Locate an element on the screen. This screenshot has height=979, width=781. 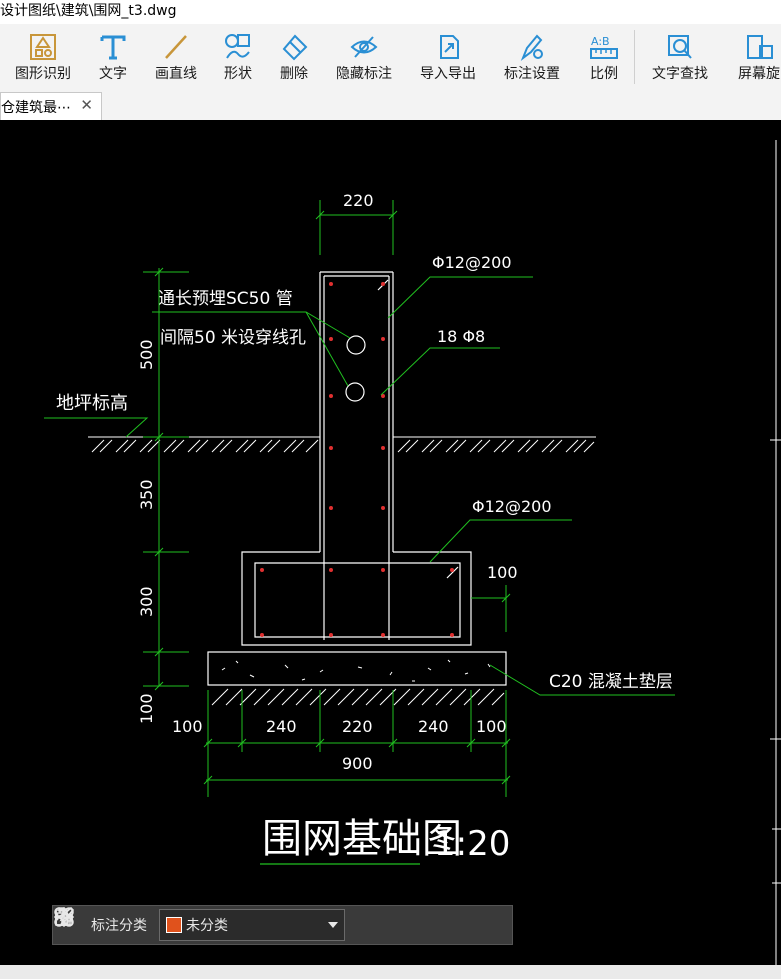
ground-line is located at coordinates (342, 444).